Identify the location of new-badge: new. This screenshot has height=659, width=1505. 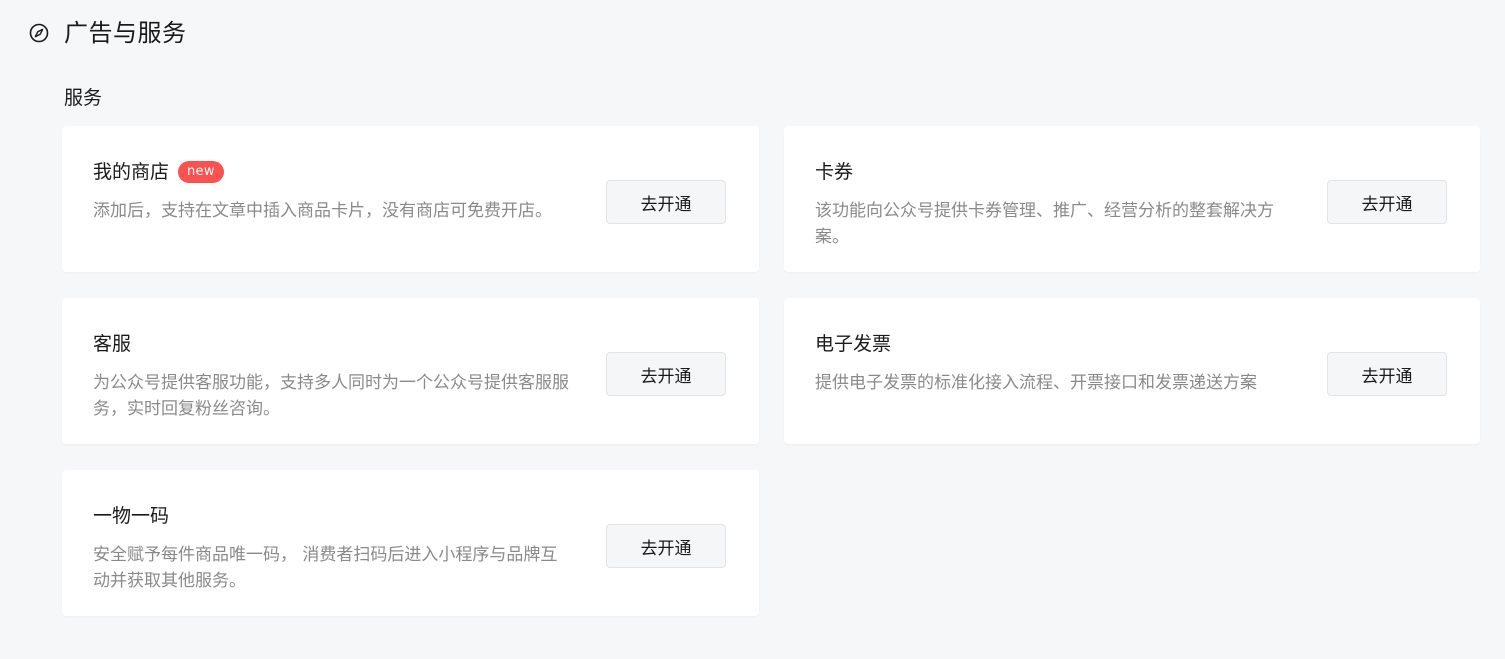
(201, 172).